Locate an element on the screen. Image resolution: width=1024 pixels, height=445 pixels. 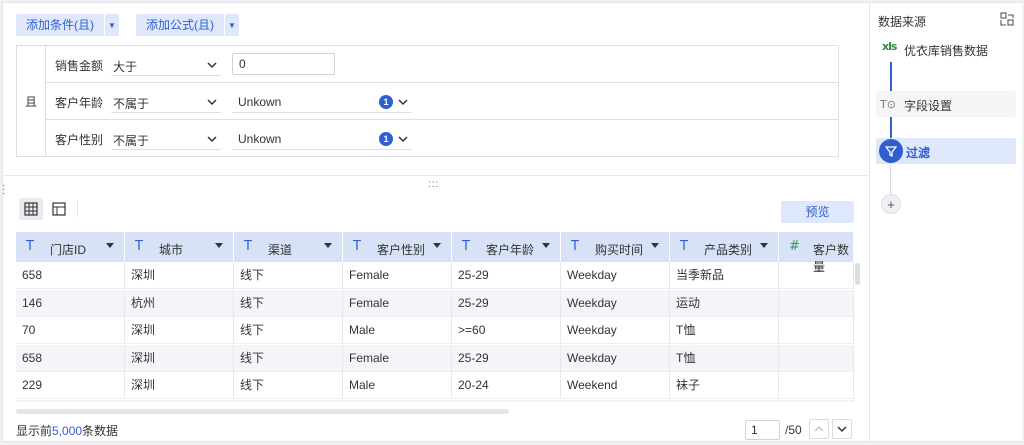
add-formula-button-group: 添加公式(且) ▼ is located at coordinates (187, 25).